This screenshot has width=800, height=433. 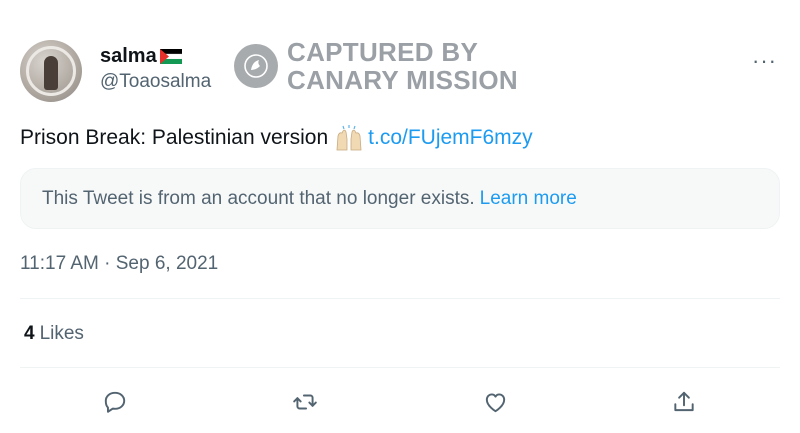 What do you see at coordinates (61, 333) in the screenshot?
I see `likes-label: Likes` at bounding box center [61, 333].